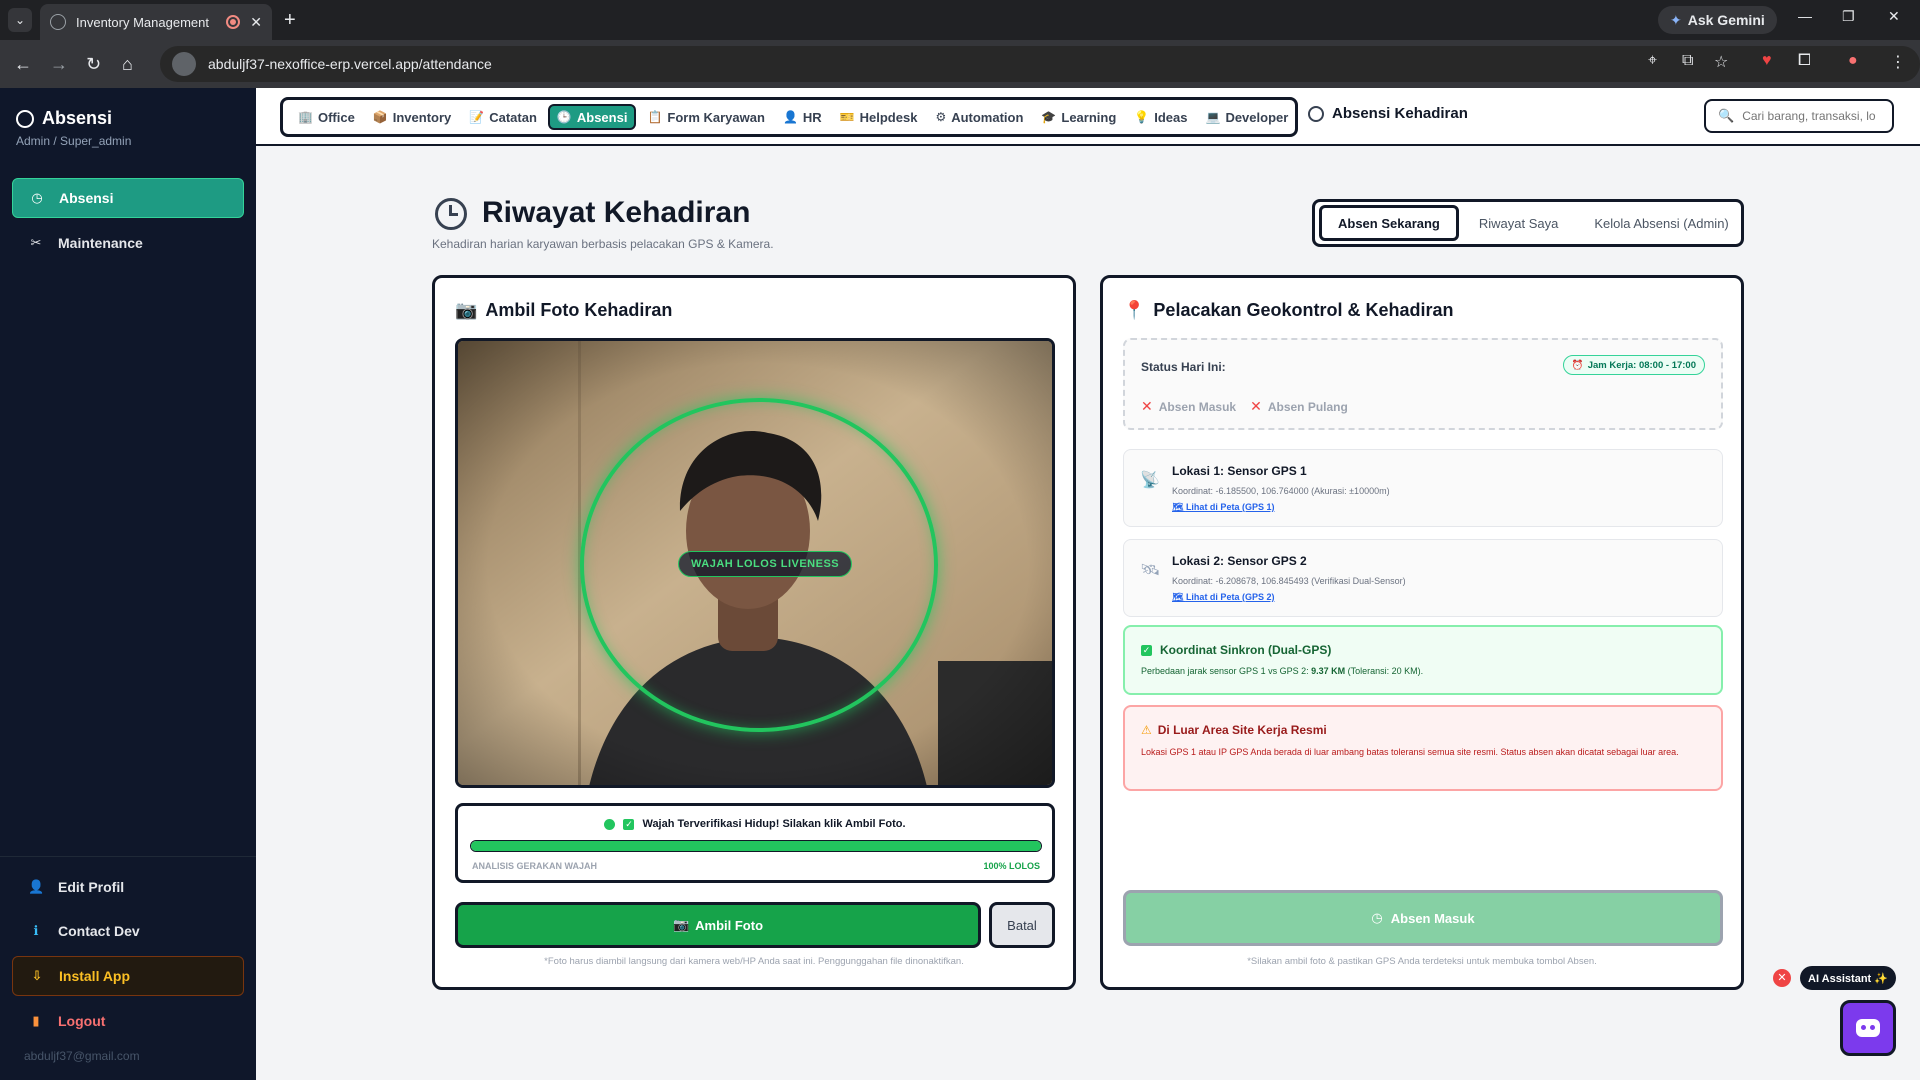 The height and width of the screenshot is (1080, 1920). What do you see at coordinates (1853, 61) in the screenshot?
I see `profile-avatar-icon: ●` at bounding box center [1853, 61].